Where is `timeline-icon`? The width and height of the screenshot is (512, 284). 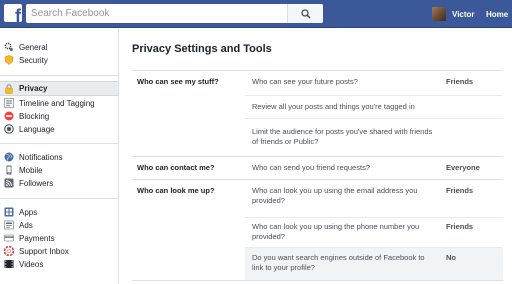
timeline-icon is located at coordinates (9, 103).